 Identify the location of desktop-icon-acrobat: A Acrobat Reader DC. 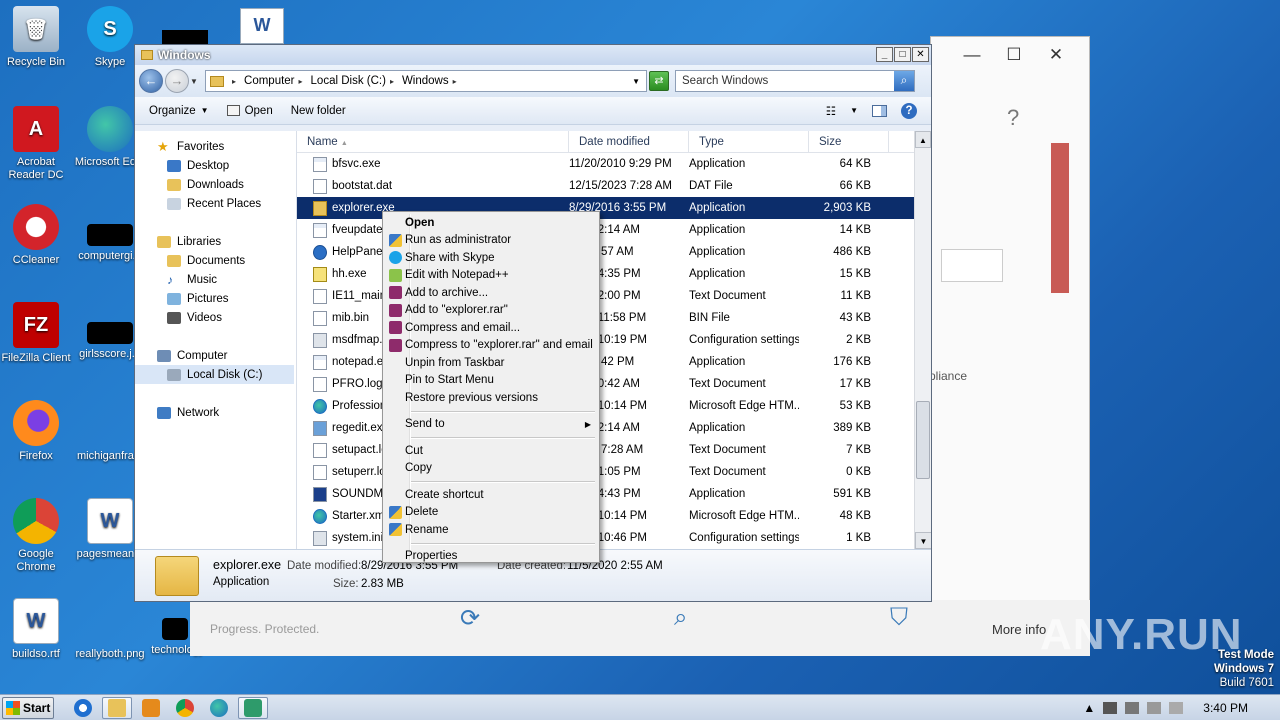
(36, 144).